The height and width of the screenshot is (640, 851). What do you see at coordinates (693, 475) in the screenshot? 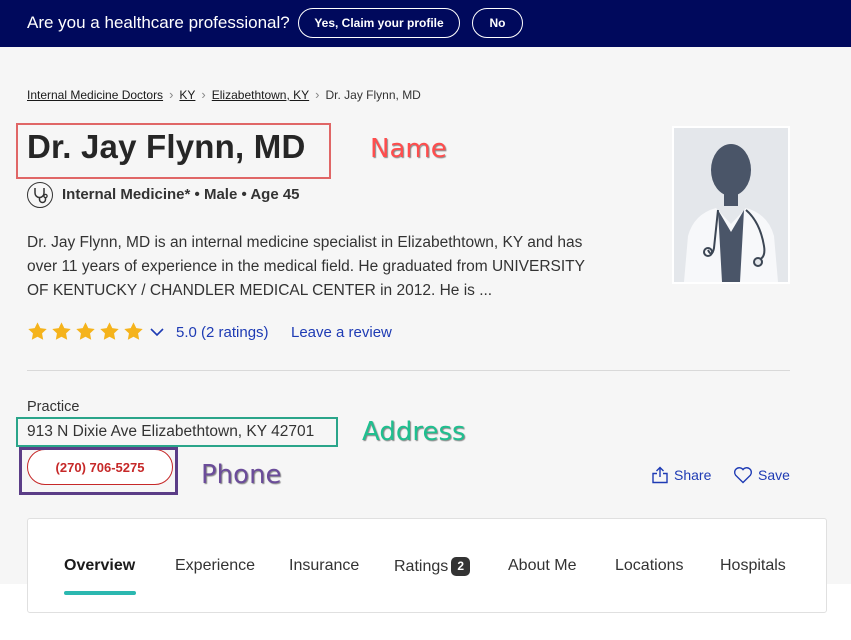
I see `share-label: Share` at bounding box center [693, 475].